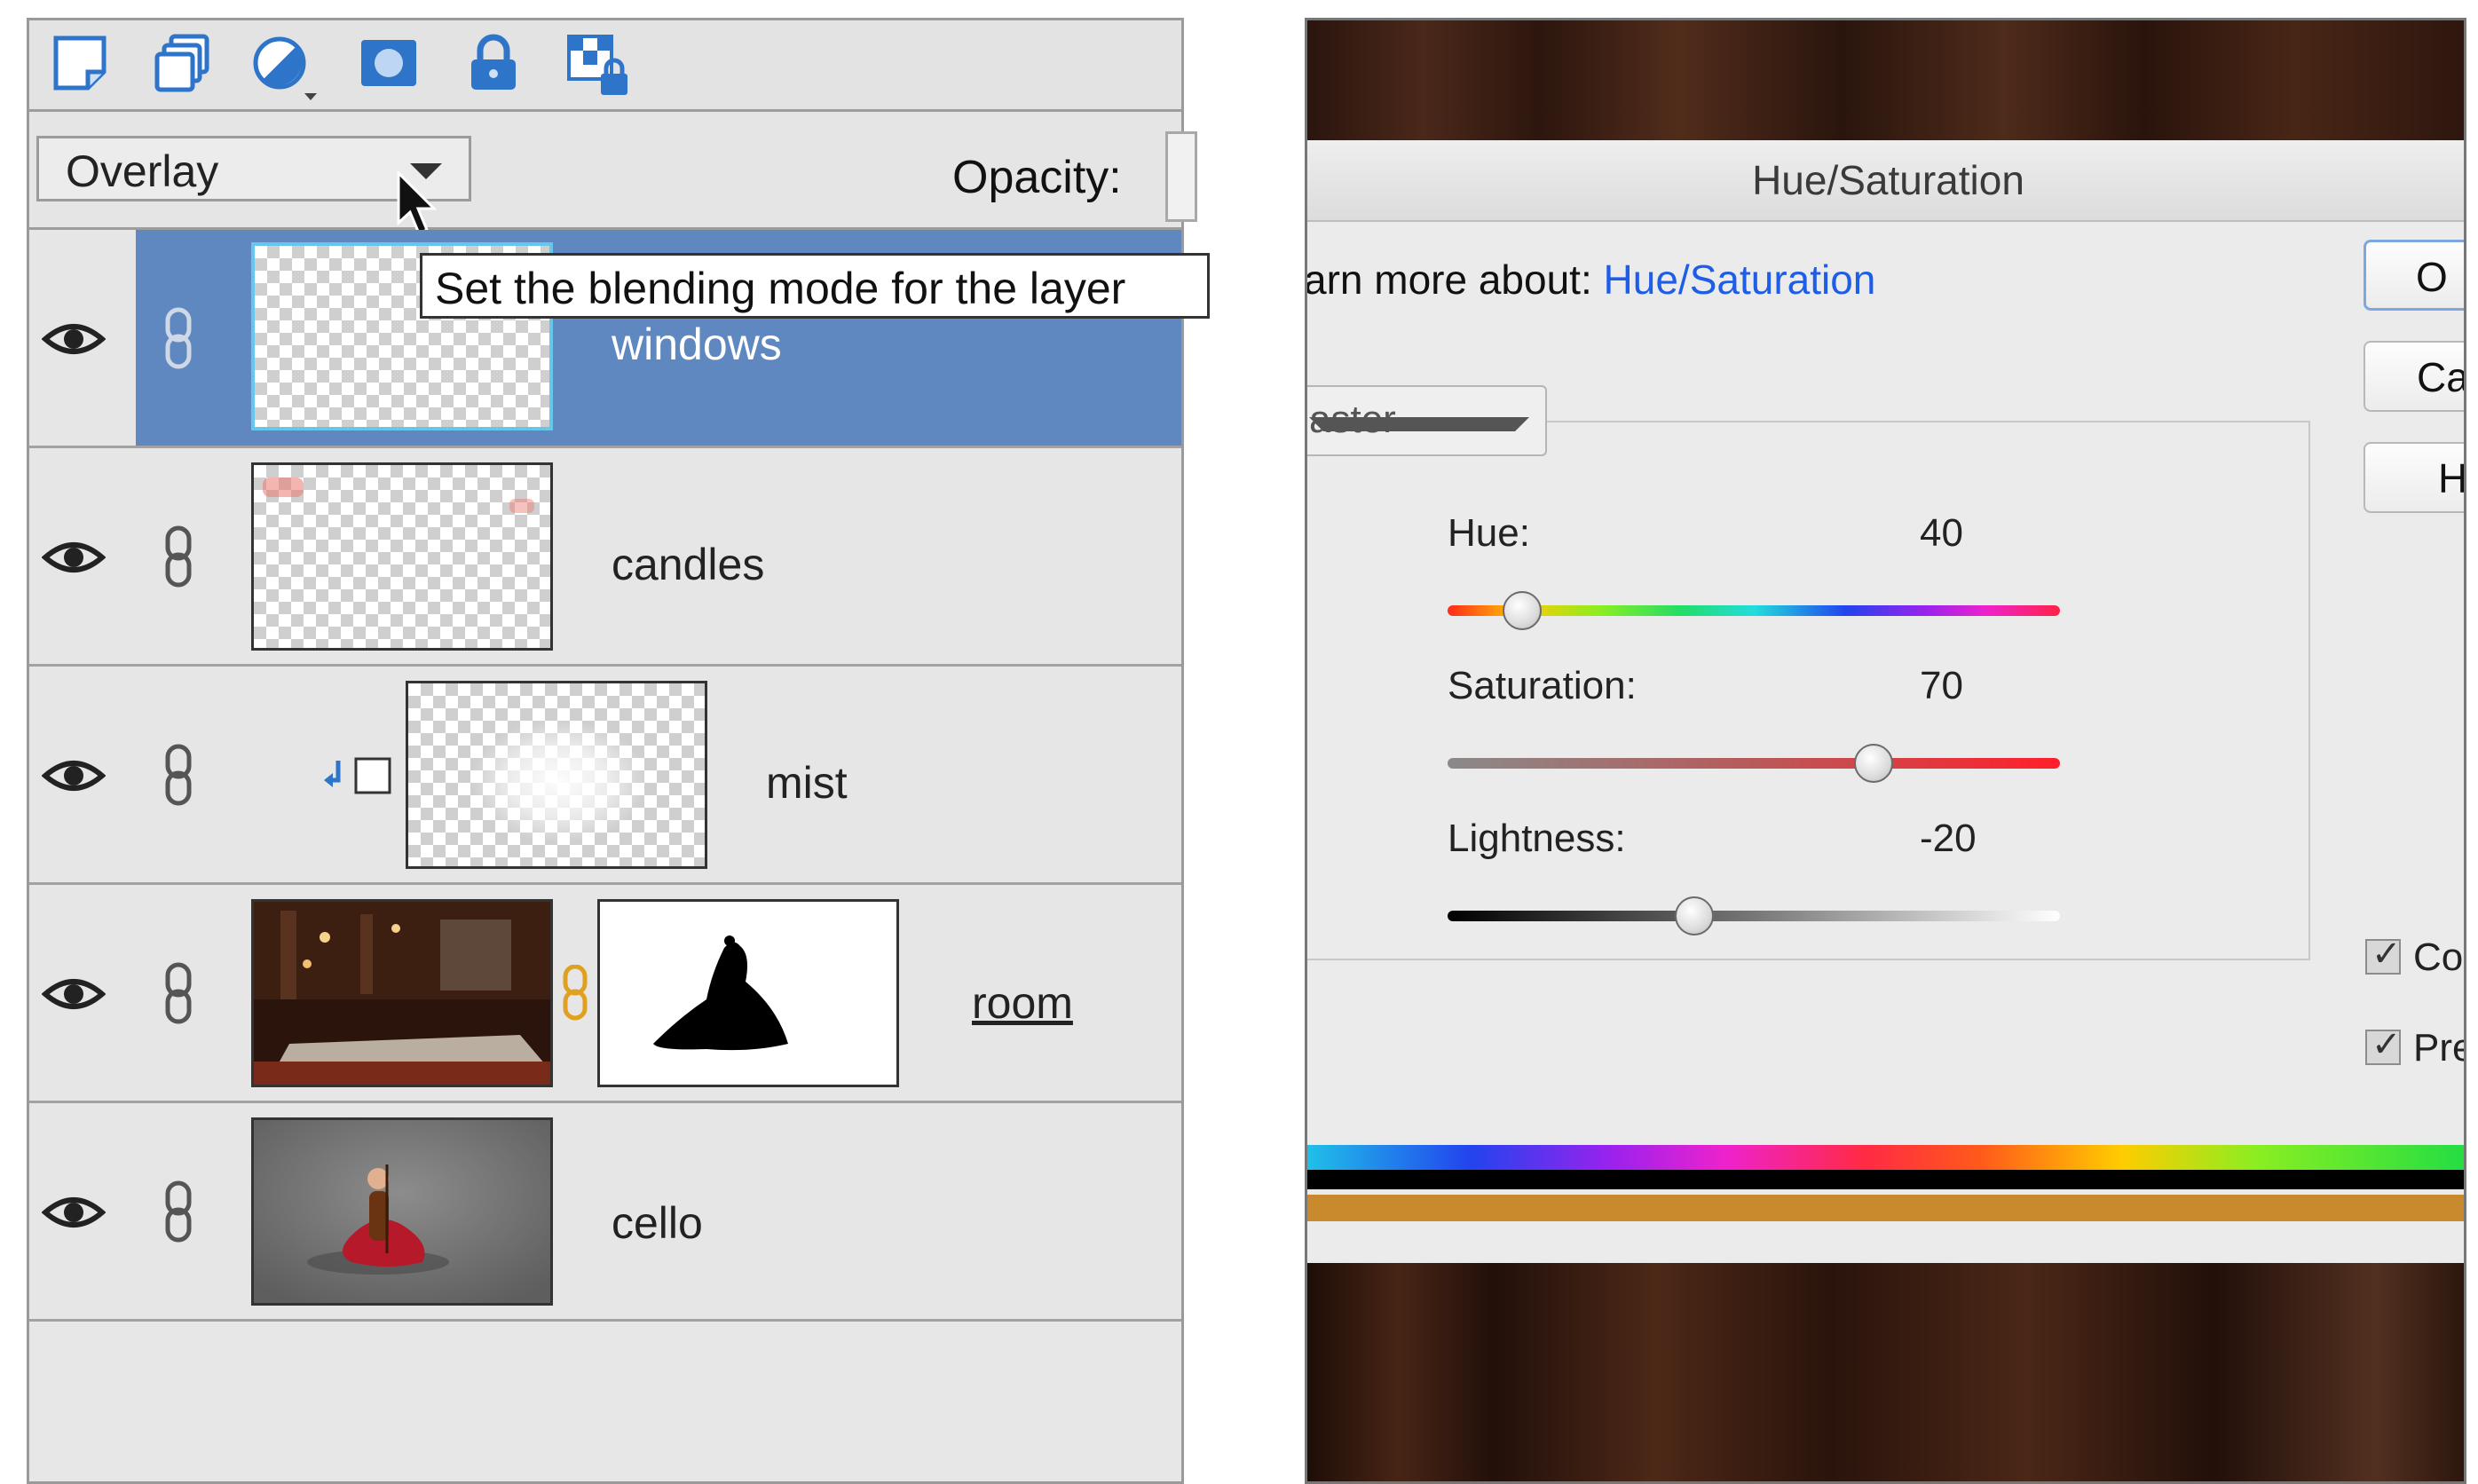 This screenshot has width=2478, height=1484. Describe the element at coordinates (1181, 177) in the screenshot. I see `opacity-input` at that location.